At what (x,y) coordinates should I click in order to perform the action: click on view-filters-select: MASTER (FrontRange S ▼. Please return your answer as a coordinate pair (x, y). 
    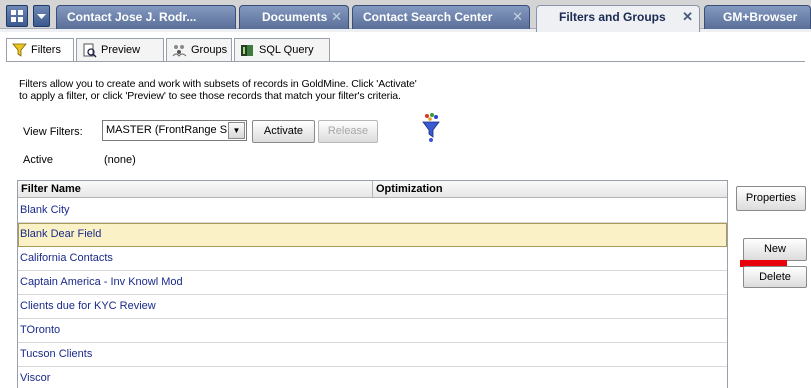
    Looking at the image, I should click on (174, 130).